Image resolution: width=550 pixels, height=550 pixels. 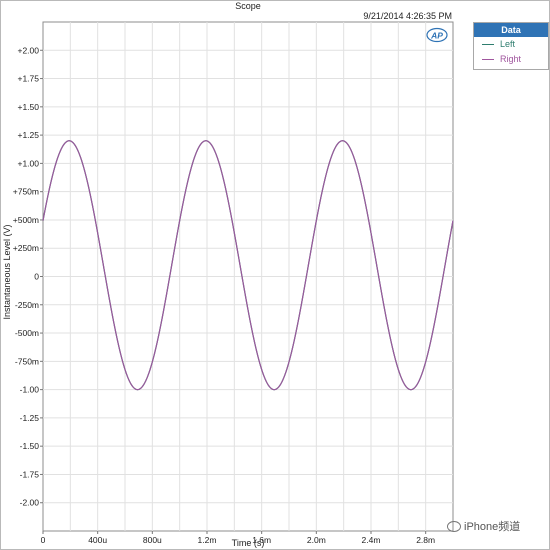 What do you see at coordinates (30, 474) in the screenshot?
I see `y-tick-label: -1.75` at bounding box center [30, 474].